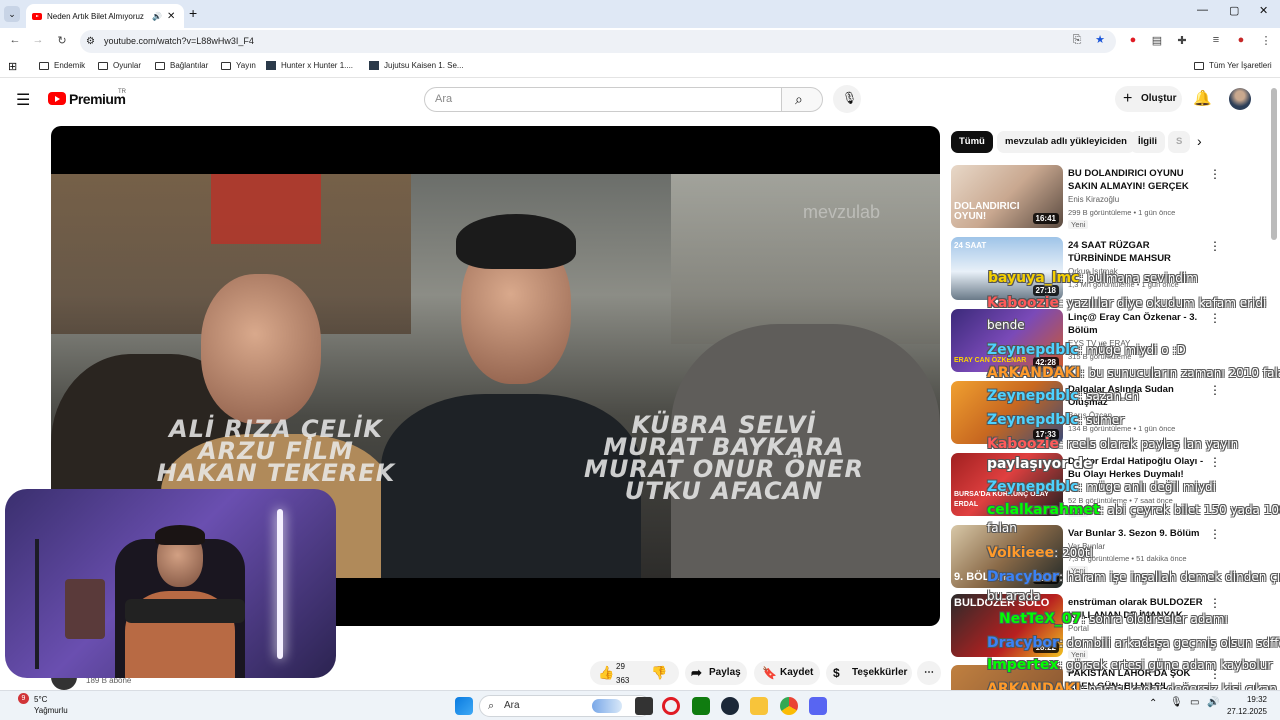 The width and height of the screenshot is (1280, 720). What do you see at coordinates (1137, 324) in the screenshot?
I see `recommendation-title: Linç@ Eray Can Özkenar - 3. Bölüm` at bounding box center [1137, 324].